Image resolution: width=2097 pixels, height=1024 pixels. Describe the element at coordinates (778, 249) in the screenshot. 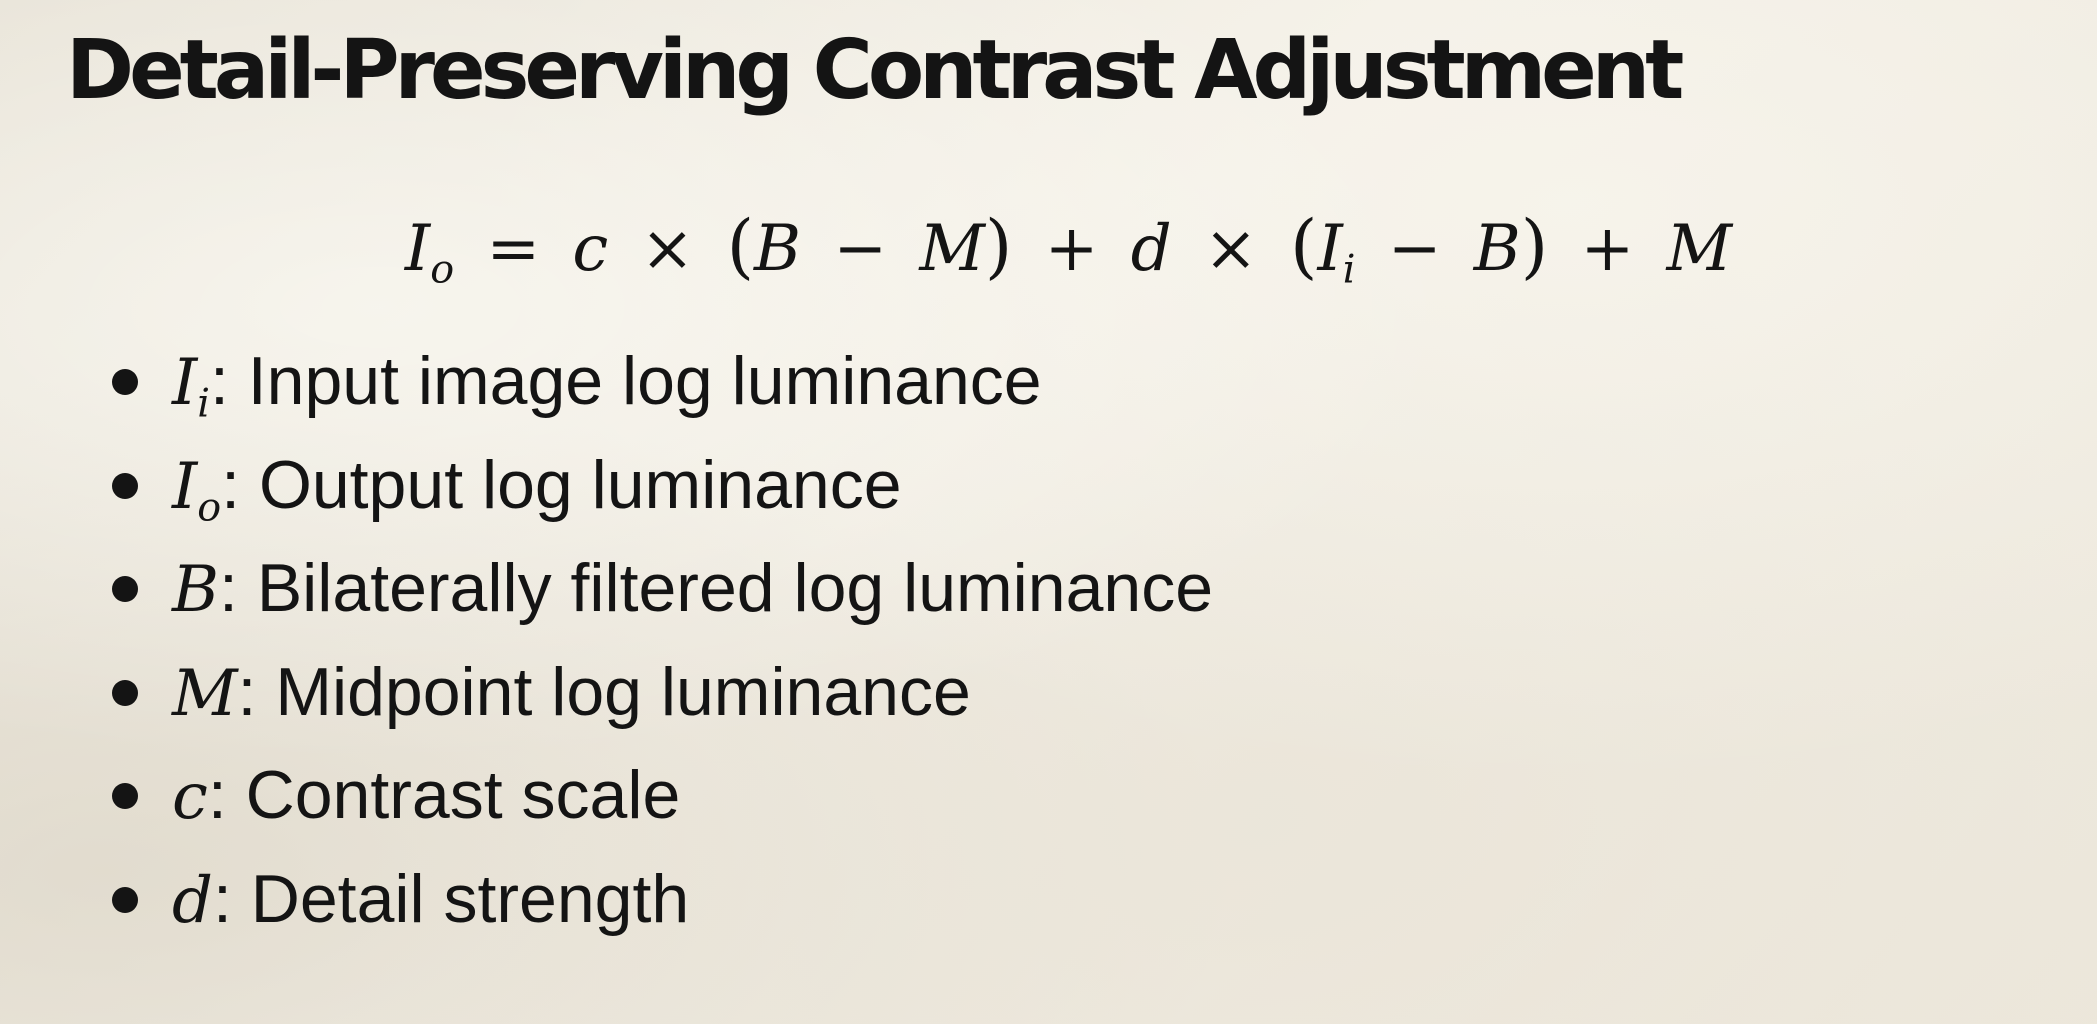

I see `eq-base-1: B` at that location.